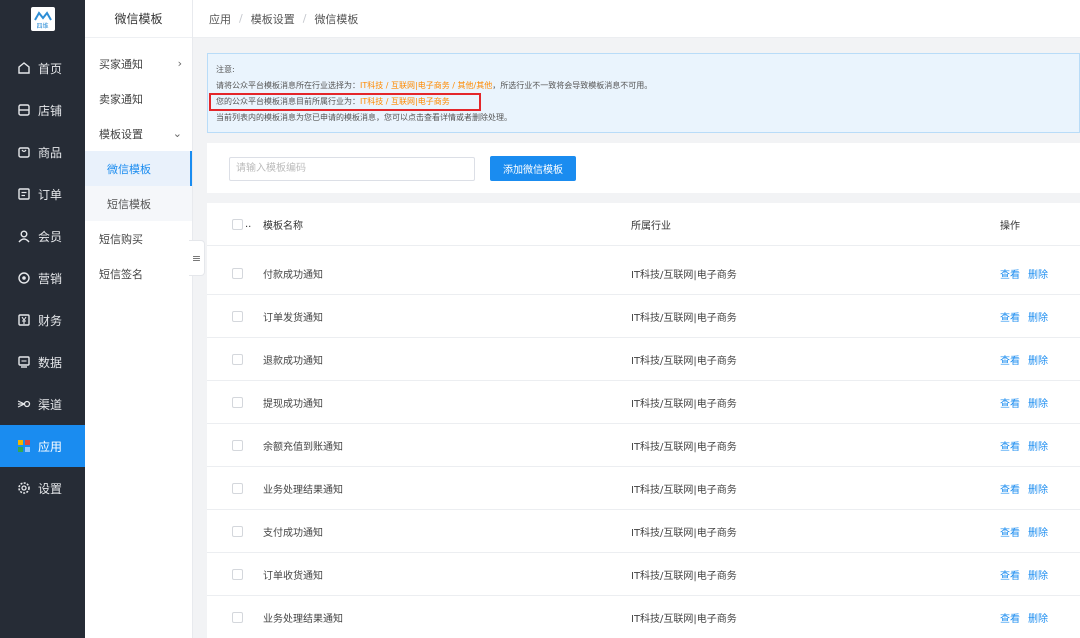  Describe the element at coordinates (129, 204) in the screenshot. I see `sub-item-label: 短信模板` at that location.